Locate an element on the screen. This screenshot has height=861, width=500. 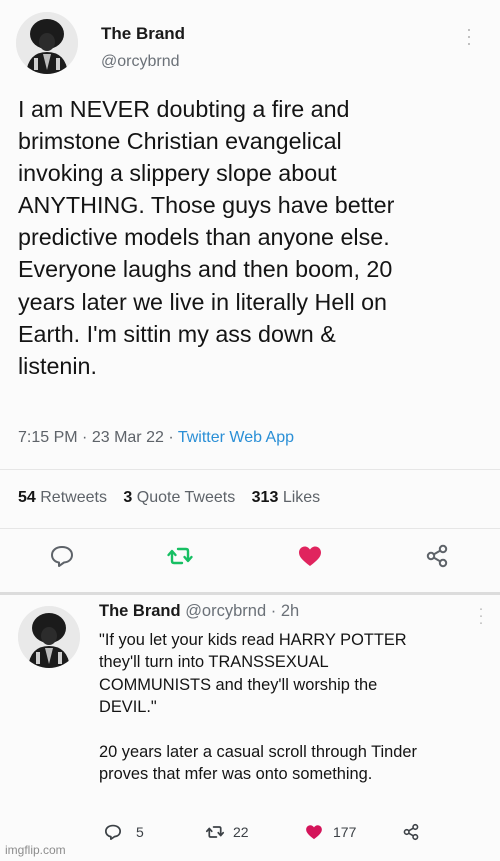
author-handle: @orcybrnd is located at coordinates (140, 62).